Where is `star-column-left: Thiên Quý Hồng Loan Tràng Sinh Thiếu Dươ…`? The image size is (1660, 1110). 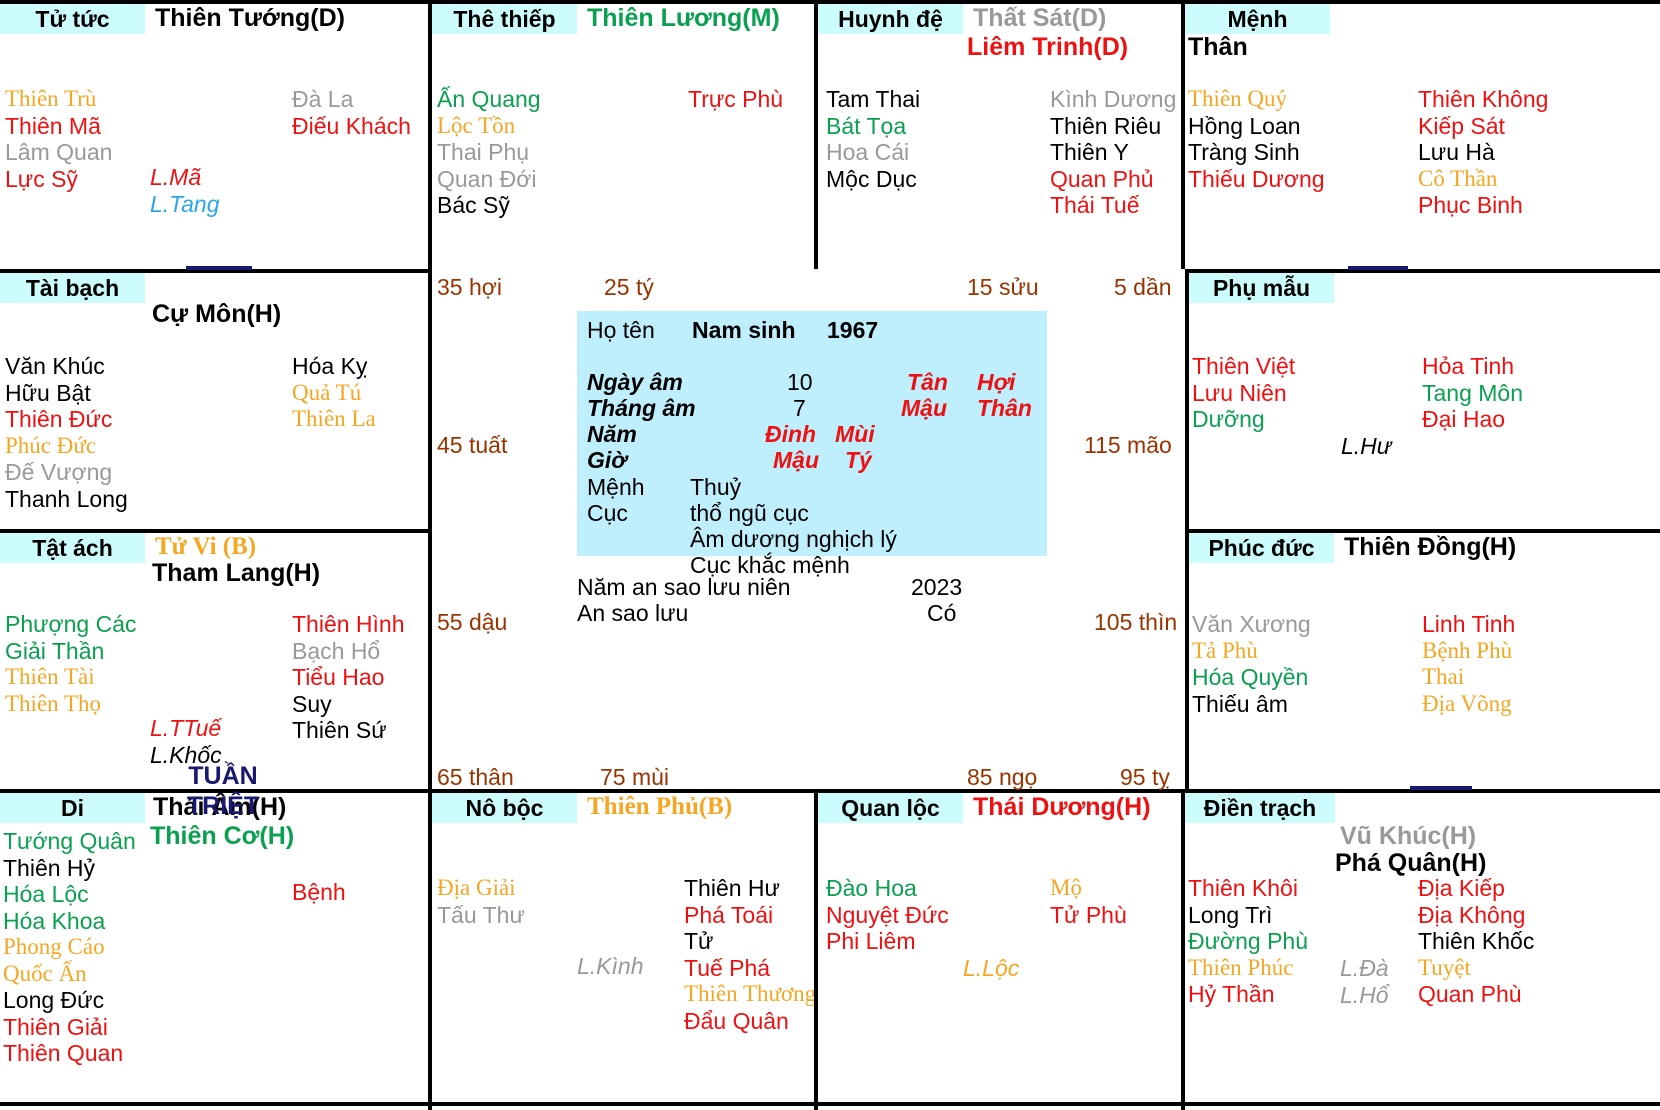
star-column-left: Thiên Quý Hồng Loan Tràng Sinh Thiếu Dươ… is located at coordinates (1256, 139).